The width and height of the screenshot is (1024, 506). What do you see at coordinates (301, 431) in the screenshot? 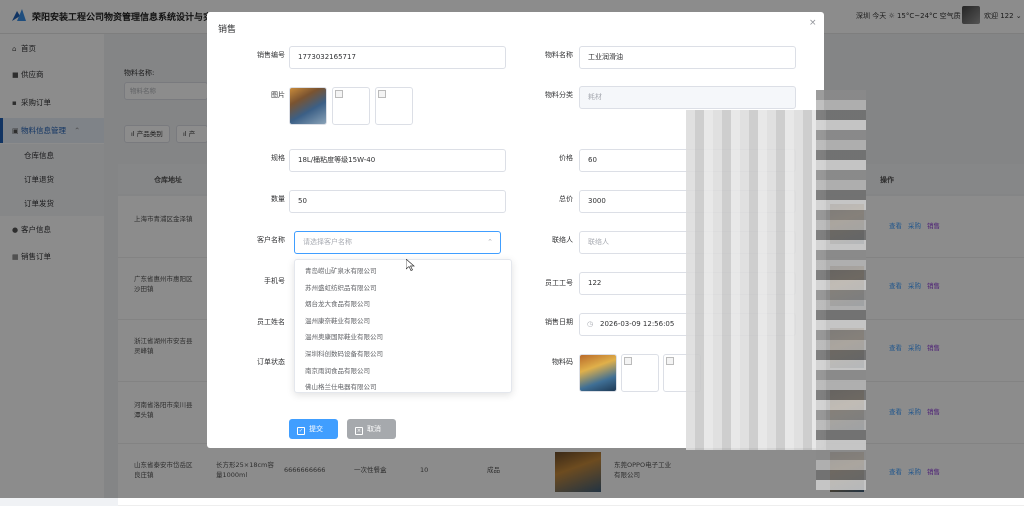
I see `check-icon: ✓` at bounding box center [301, 431].